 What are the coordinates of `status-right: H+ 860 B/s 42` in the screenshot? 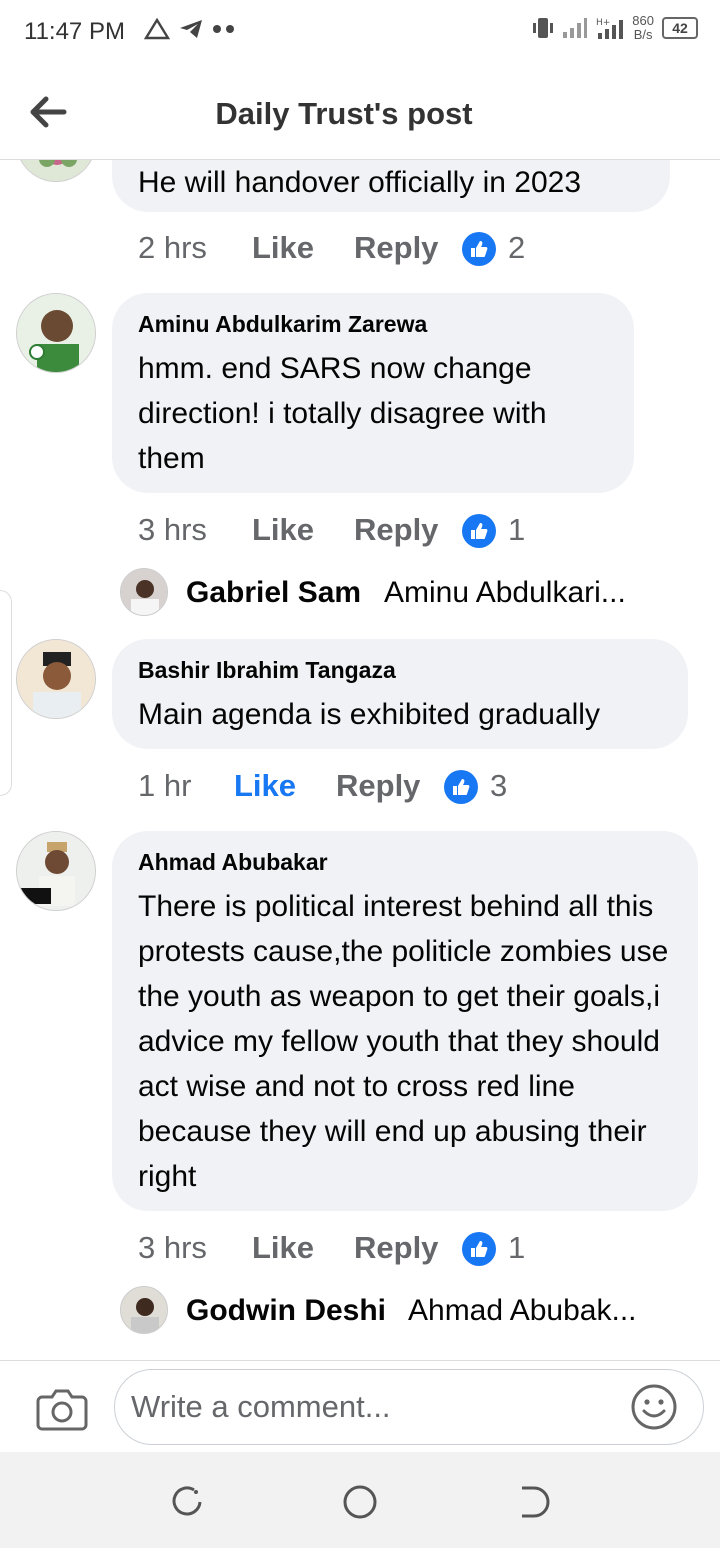 It's located at (615, 28).